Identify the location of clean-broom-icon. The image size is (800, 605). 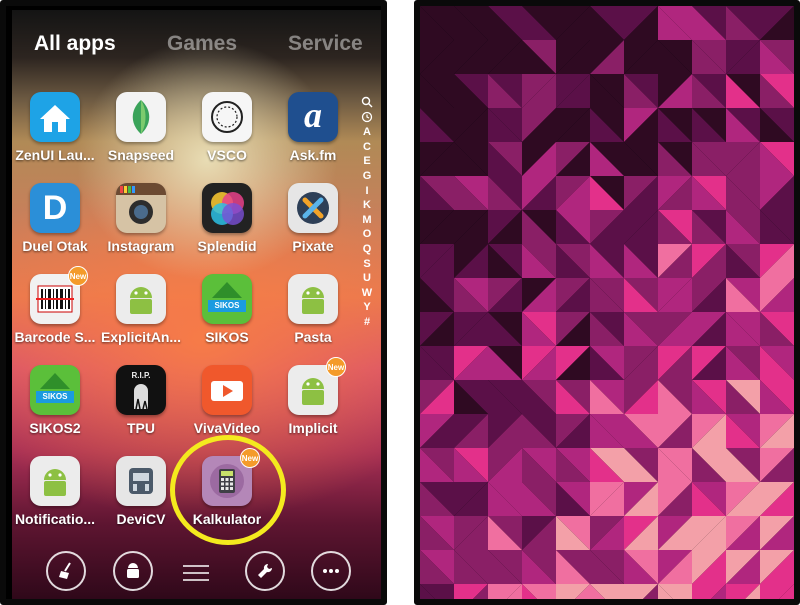
(66, 571).